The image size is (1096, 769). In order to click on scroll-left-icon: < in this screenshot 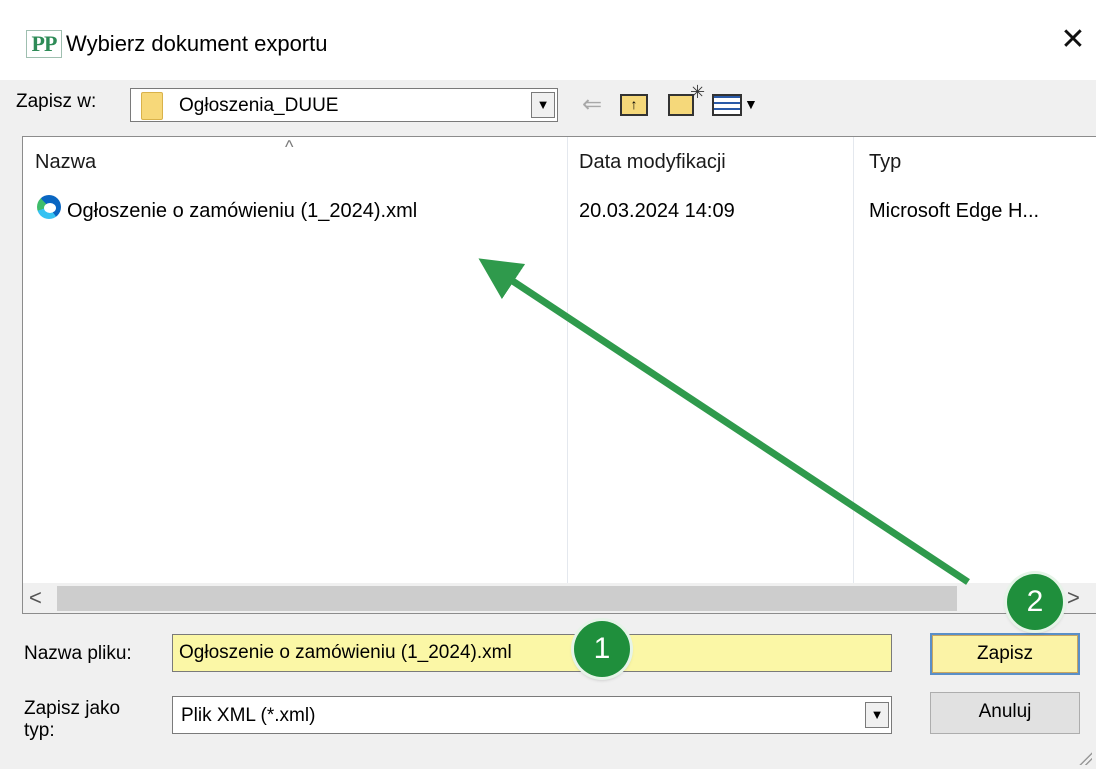, I will do `click(35, 598)`.